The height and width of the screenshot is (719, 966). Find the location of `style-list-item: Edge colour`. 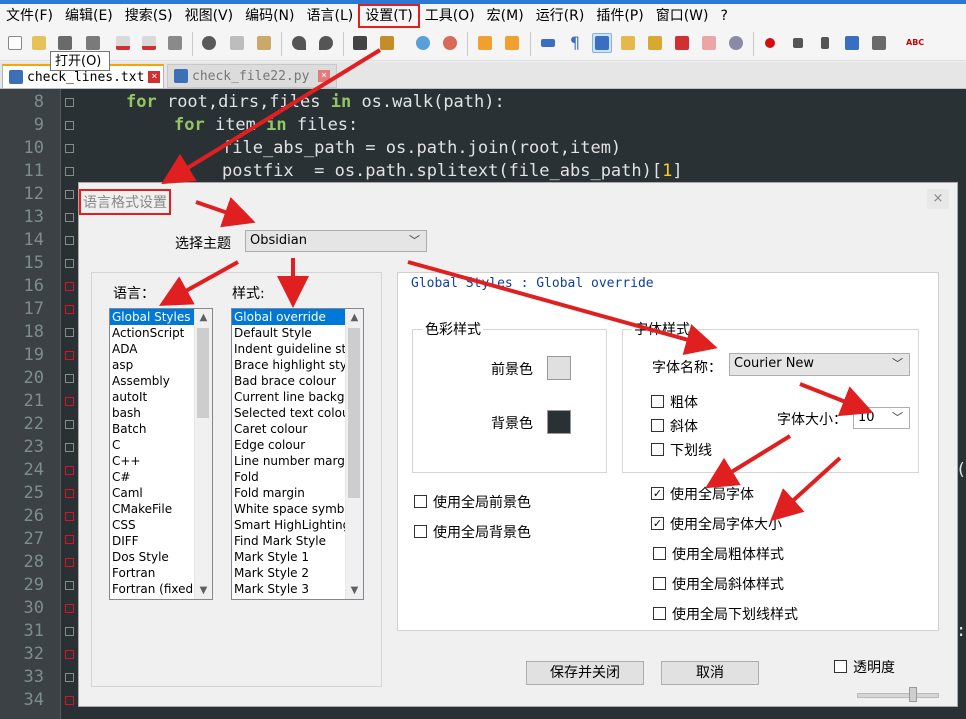

style-list-item: Edge colour is located at coordinates (297, 445).